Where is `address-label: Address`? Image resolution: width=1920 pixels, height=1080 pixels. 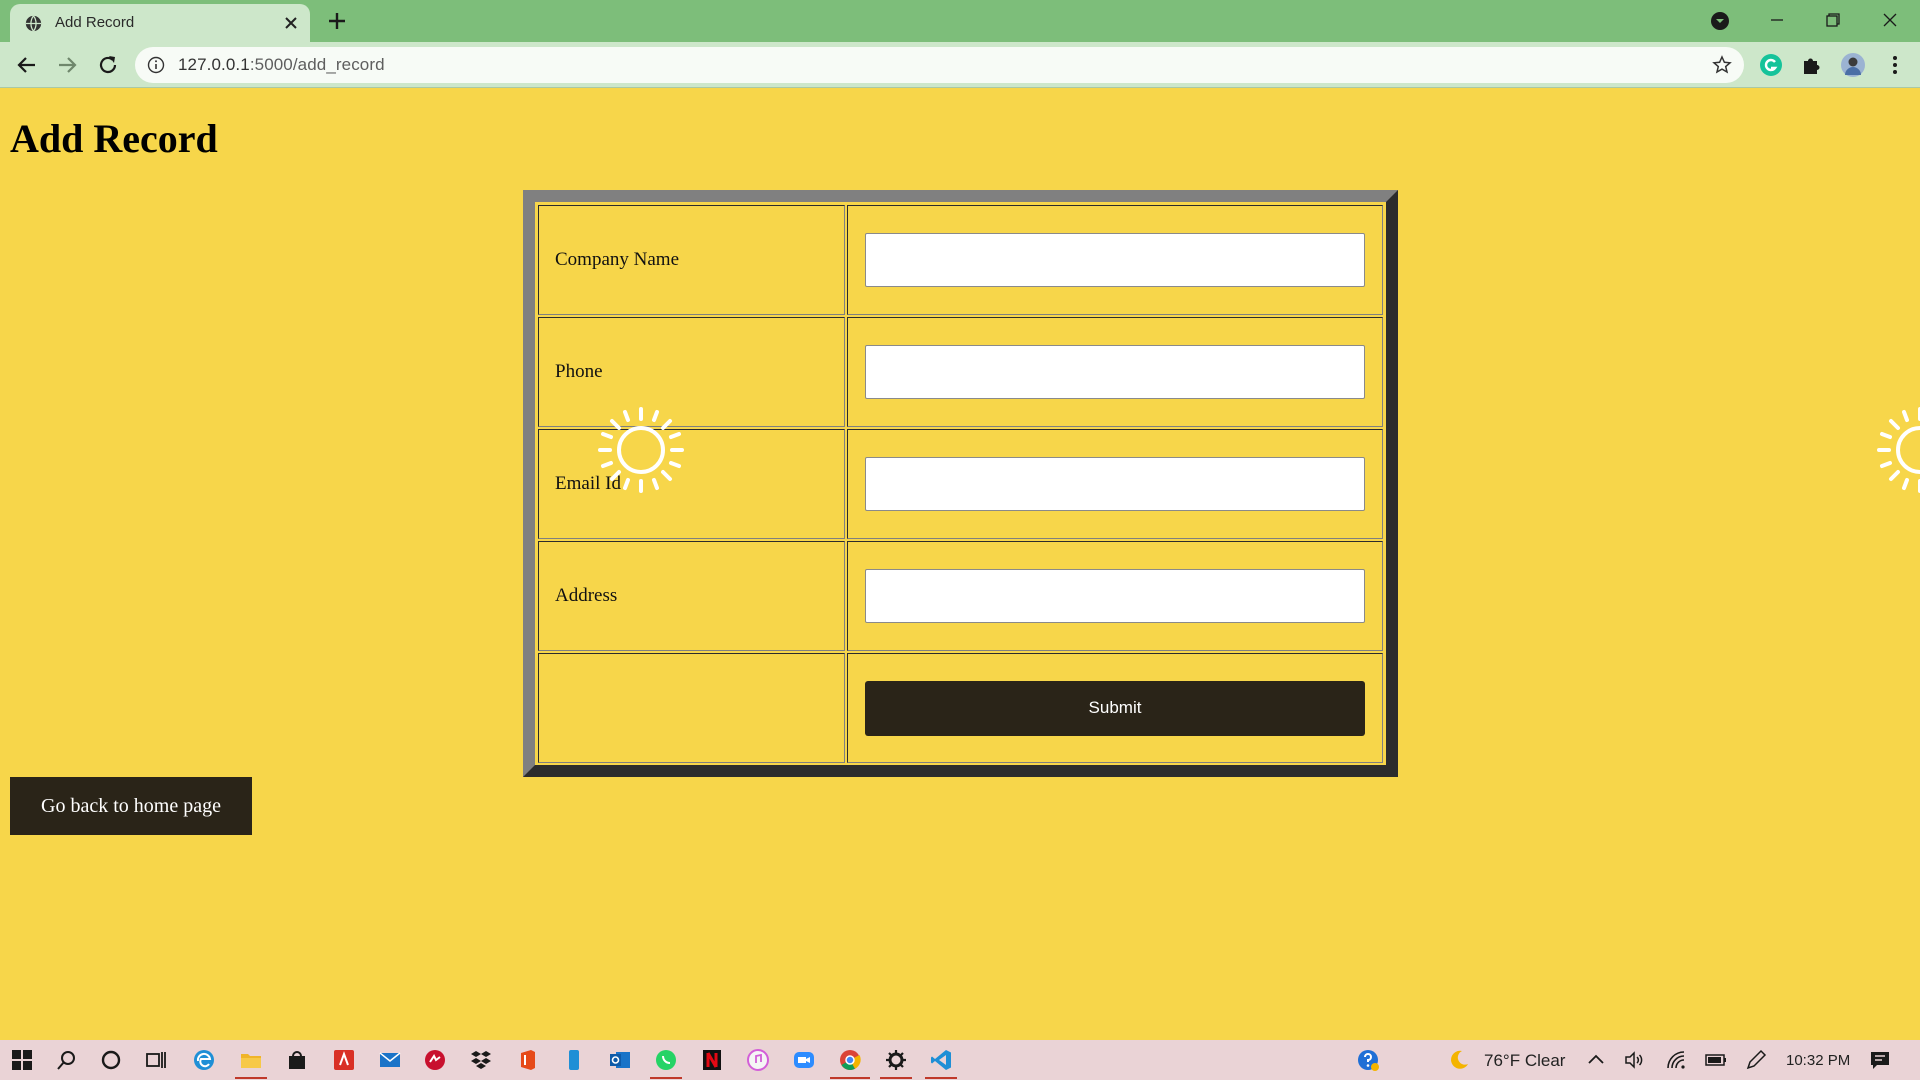
address-label: Address is located at coordinates (691, 596).